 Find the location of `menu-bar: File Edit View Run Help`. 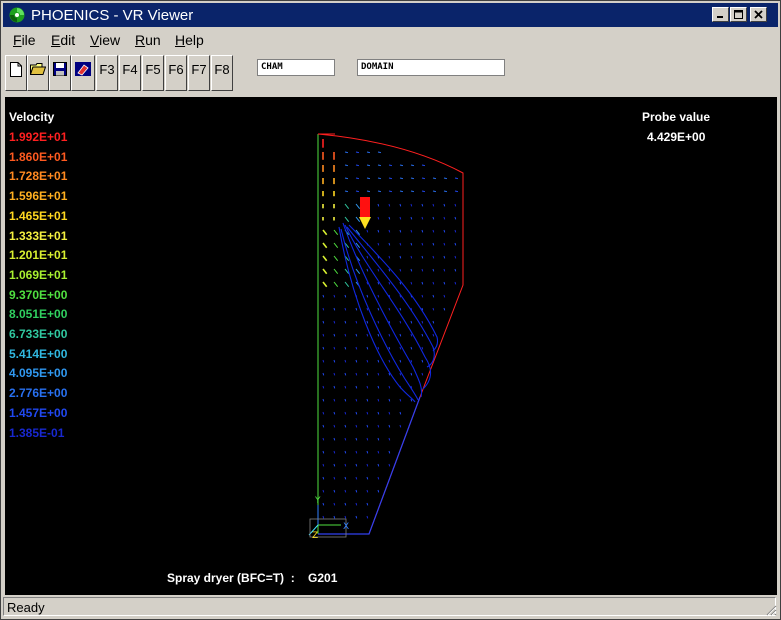

menu-bar: File Edit View Run Help is located at coordinates (390, 40).